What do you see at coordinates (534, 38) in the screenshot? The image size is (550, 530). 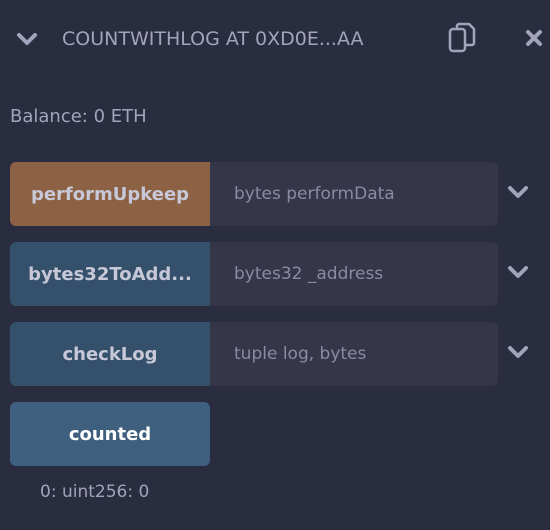 I see `close-icon` at bounding box center [534, 38].